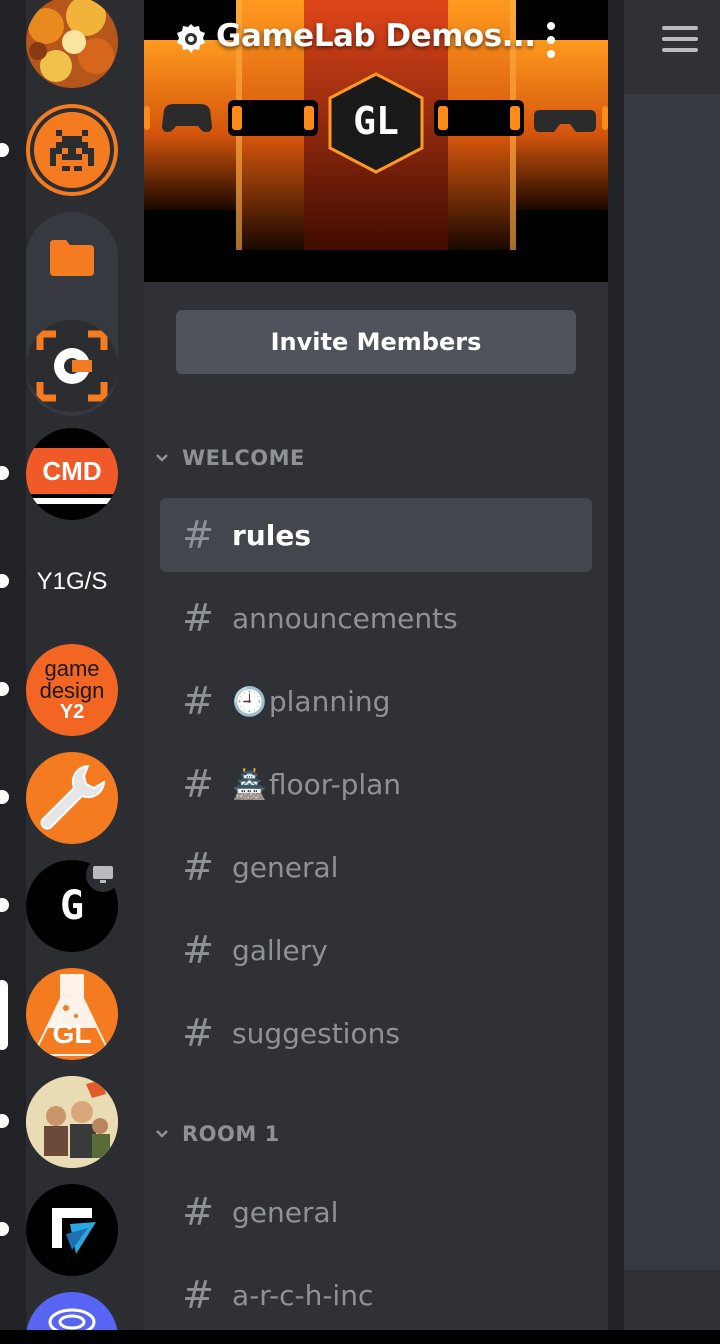  I want to click on group-photo-icon, so click(72, 1122).